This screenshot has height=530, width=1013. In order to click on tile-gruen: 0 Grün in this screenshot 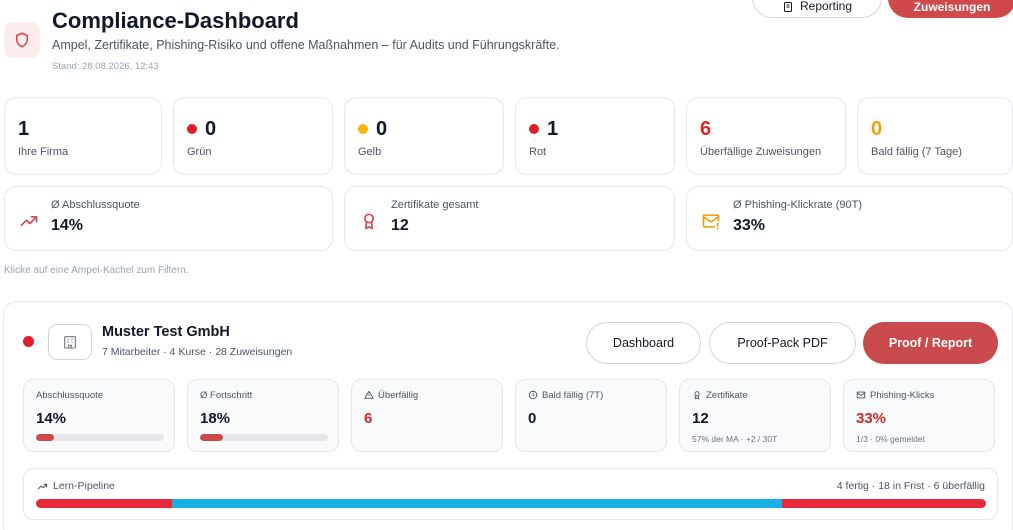, I will do `click(253, 136)`.